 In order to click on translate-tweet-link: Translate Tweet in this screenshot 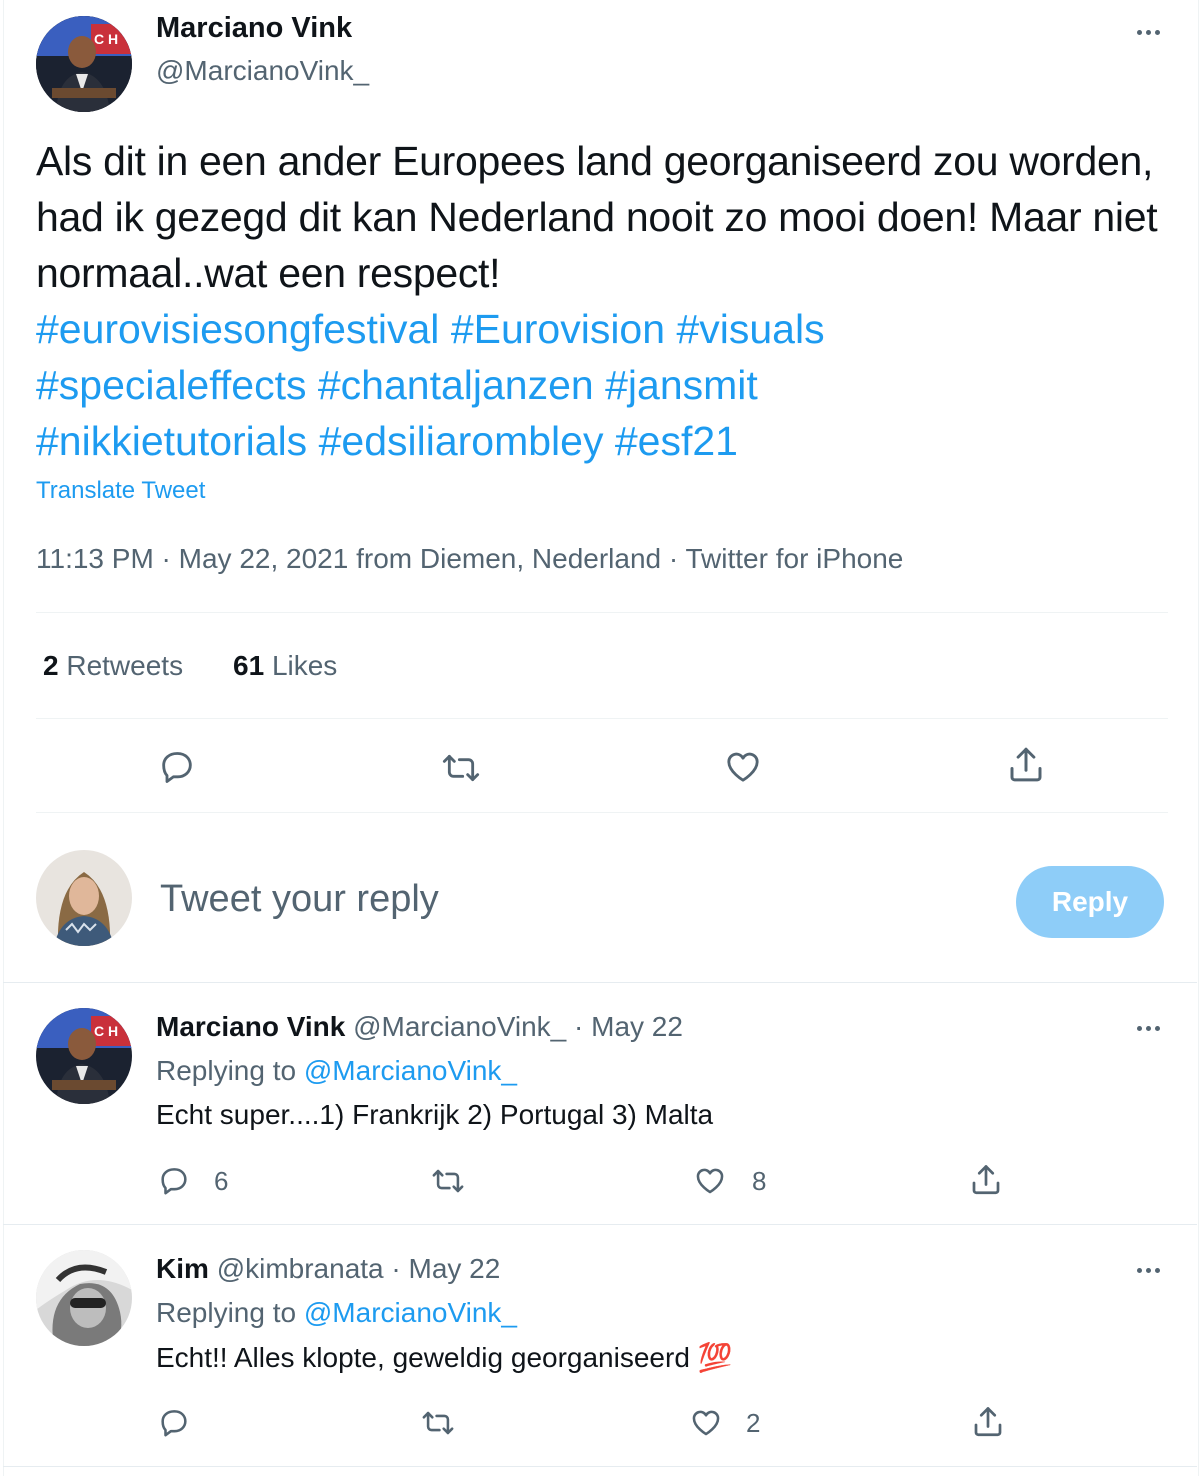, I will do `click(120, 491)`.